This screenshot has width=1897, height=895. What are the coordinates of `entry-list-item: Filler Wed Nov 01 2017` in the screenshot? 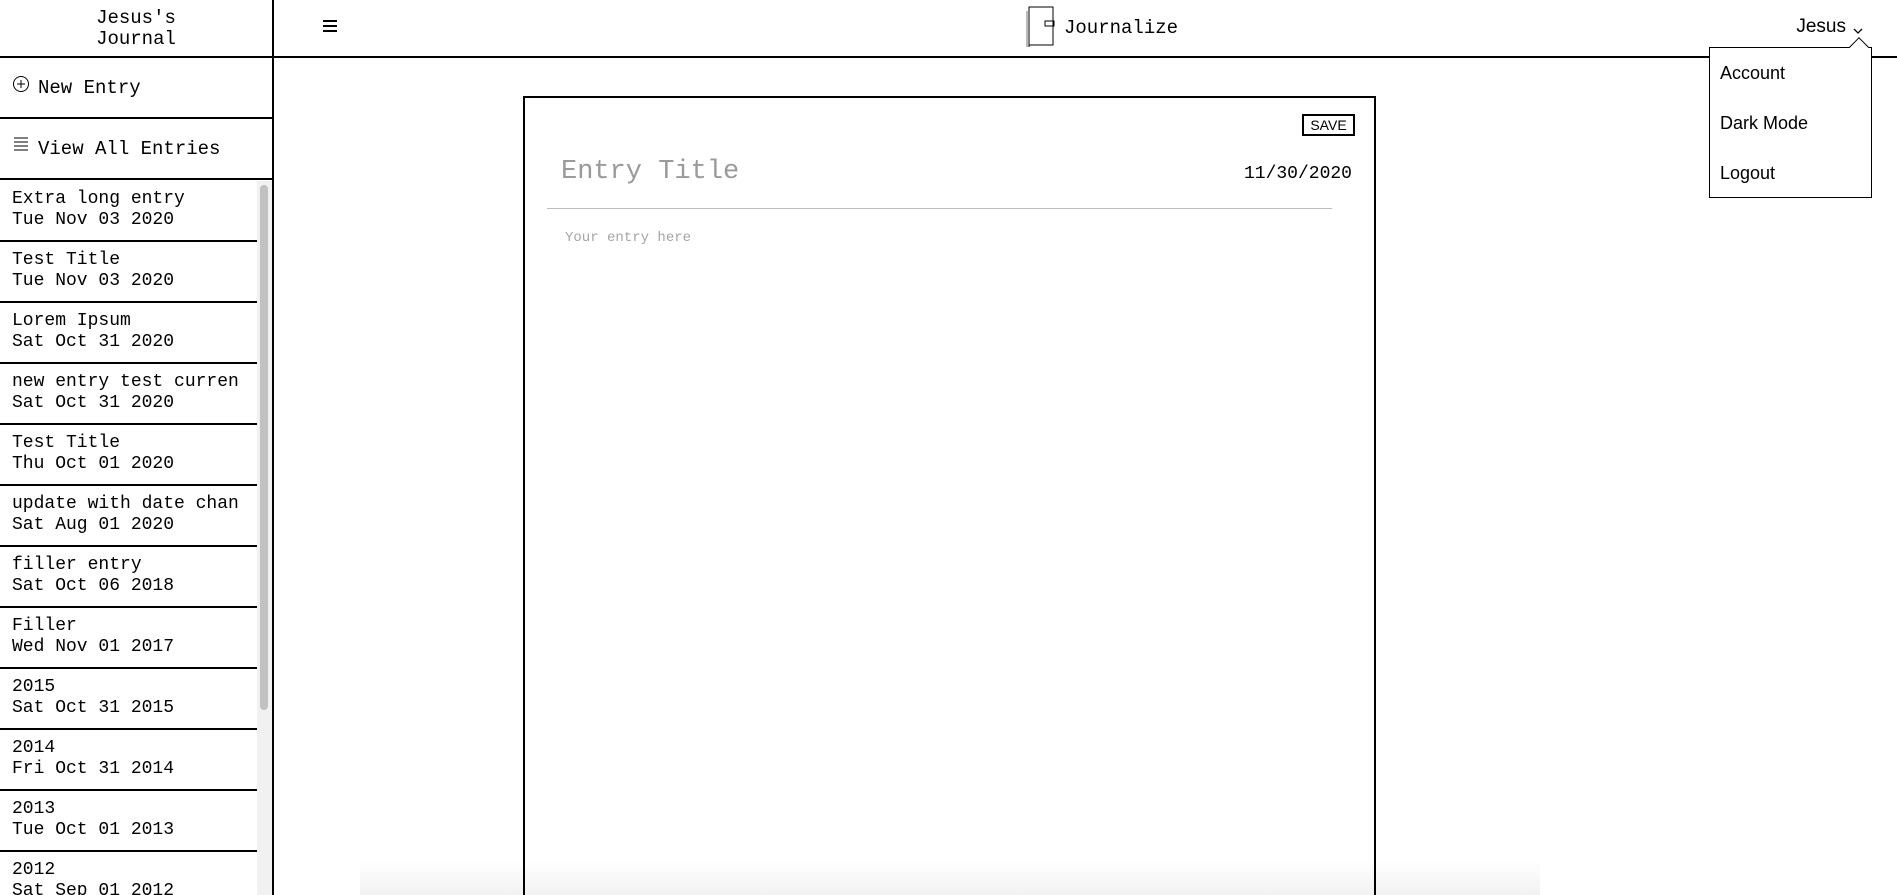 It's located at (128, 638).